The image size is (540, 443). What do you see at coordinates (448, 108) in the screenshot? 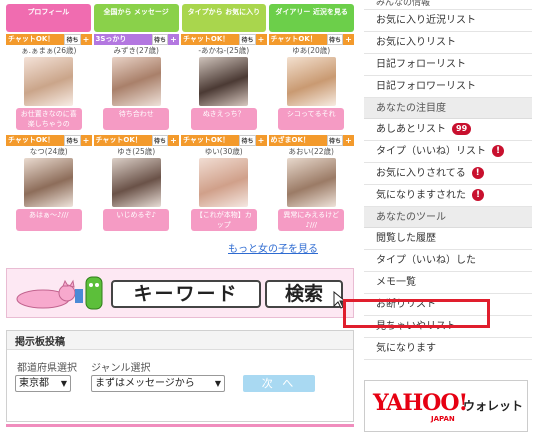
I see `section-heading-attention: あなたの注目度` at bounding box center [448, 108].